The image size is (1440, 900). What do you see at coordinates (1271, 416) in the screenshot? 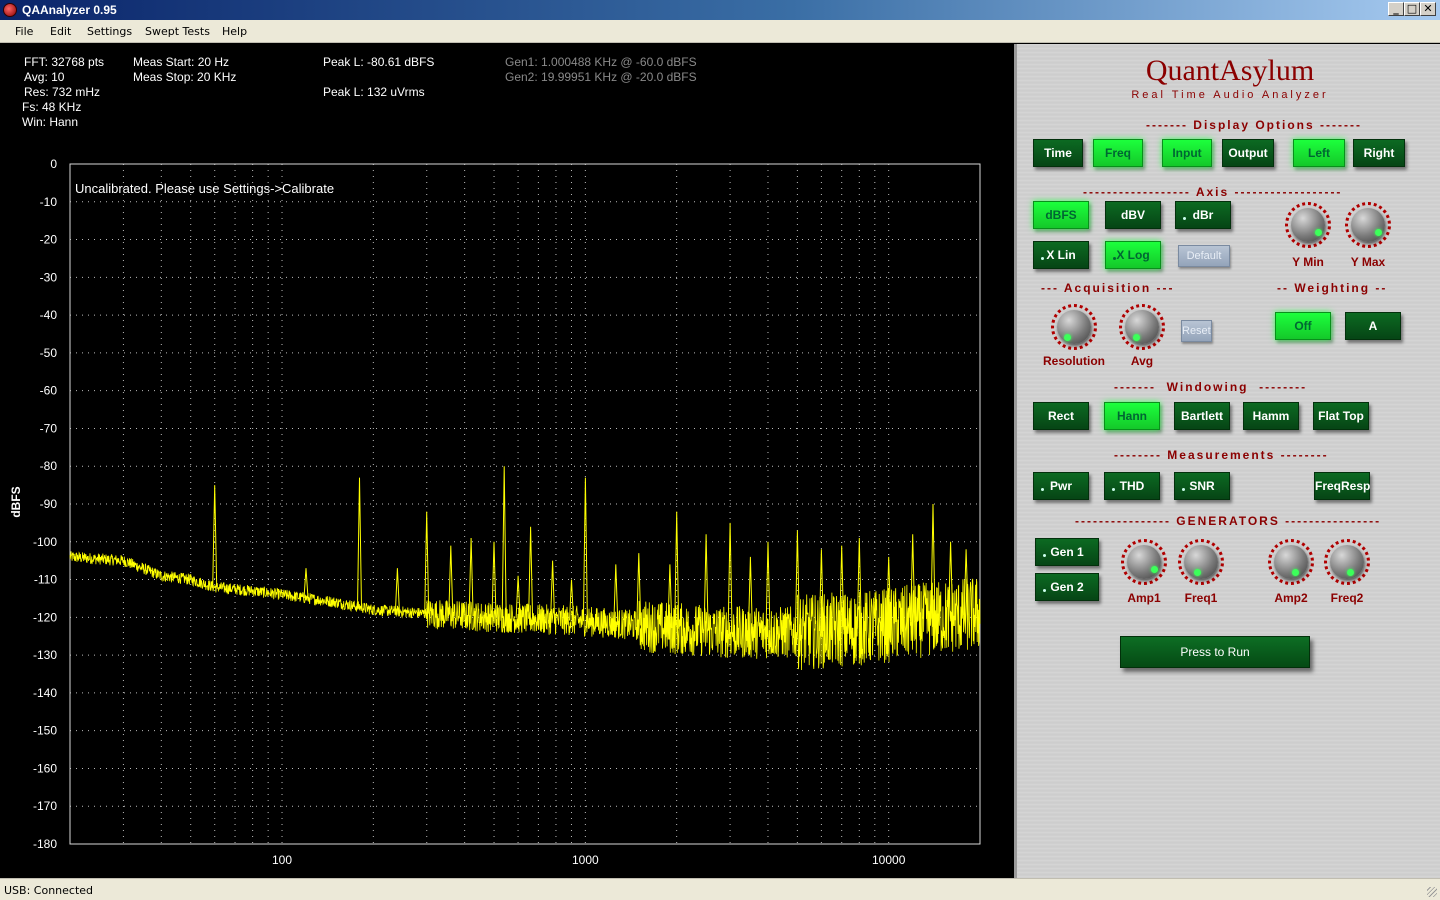
I see `window-hamm-button: Hamm` at bounding box center [1271, 416].